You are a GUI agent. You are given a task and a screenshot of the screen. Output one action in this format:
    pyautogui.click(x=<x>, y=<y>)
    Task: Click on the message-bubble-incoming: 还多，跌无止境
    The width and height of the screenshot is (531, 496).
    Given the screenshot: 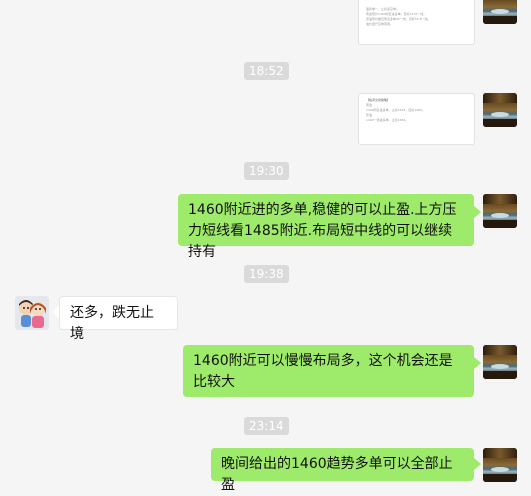 What is the action you would take?
    pyautogui.click(x=118, y=319)
    